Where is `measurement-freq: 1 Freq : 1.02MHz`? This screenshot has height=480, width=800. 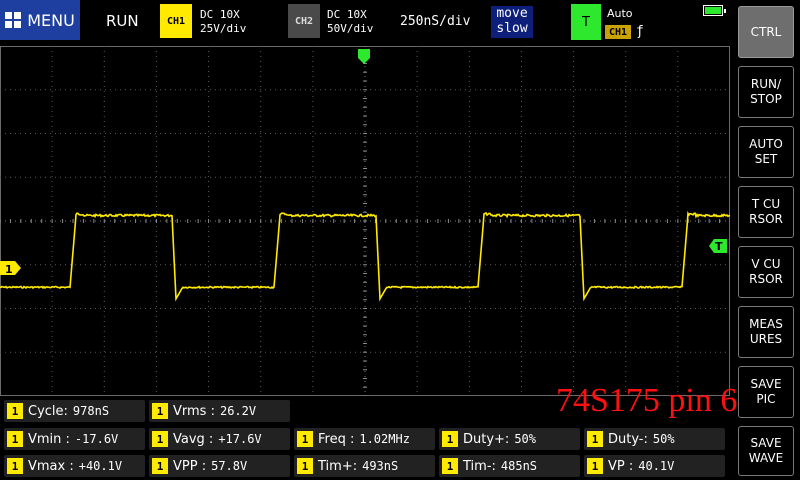 measurement-freq: 1 Freq : 1.02MHz is located at coordinates (364, 439).